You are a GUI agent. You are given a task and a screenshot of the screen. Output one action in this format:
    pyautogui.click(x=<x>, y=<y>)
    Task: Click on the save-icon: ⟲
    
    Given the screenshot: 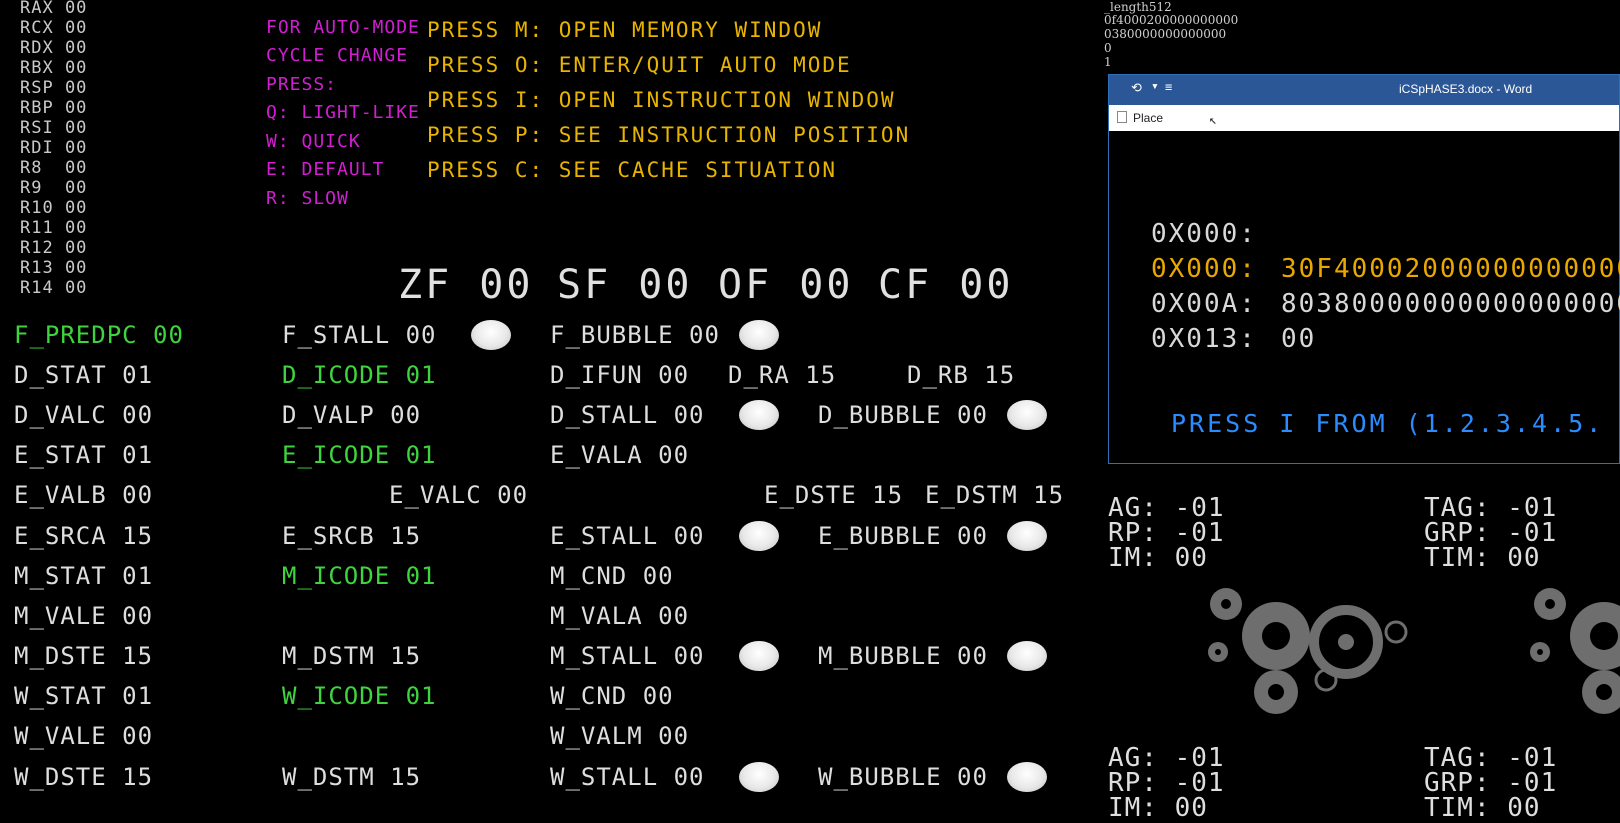 What is the action you would take?
    pyautogui.click(x=1136, y=88)
    